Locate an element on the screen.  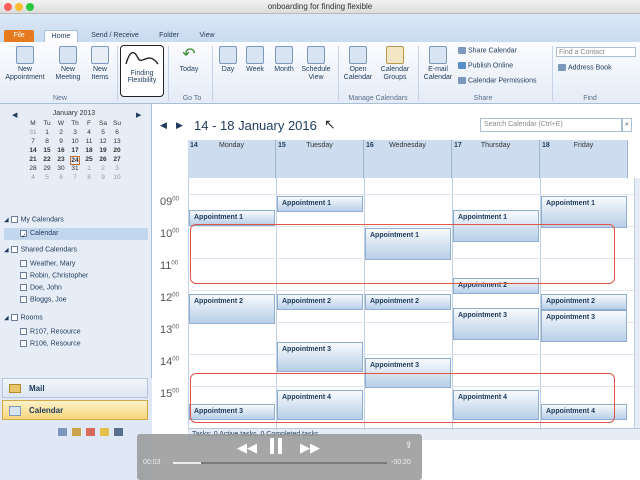
new-items-button: New Items is located at coordinates (100, 64).